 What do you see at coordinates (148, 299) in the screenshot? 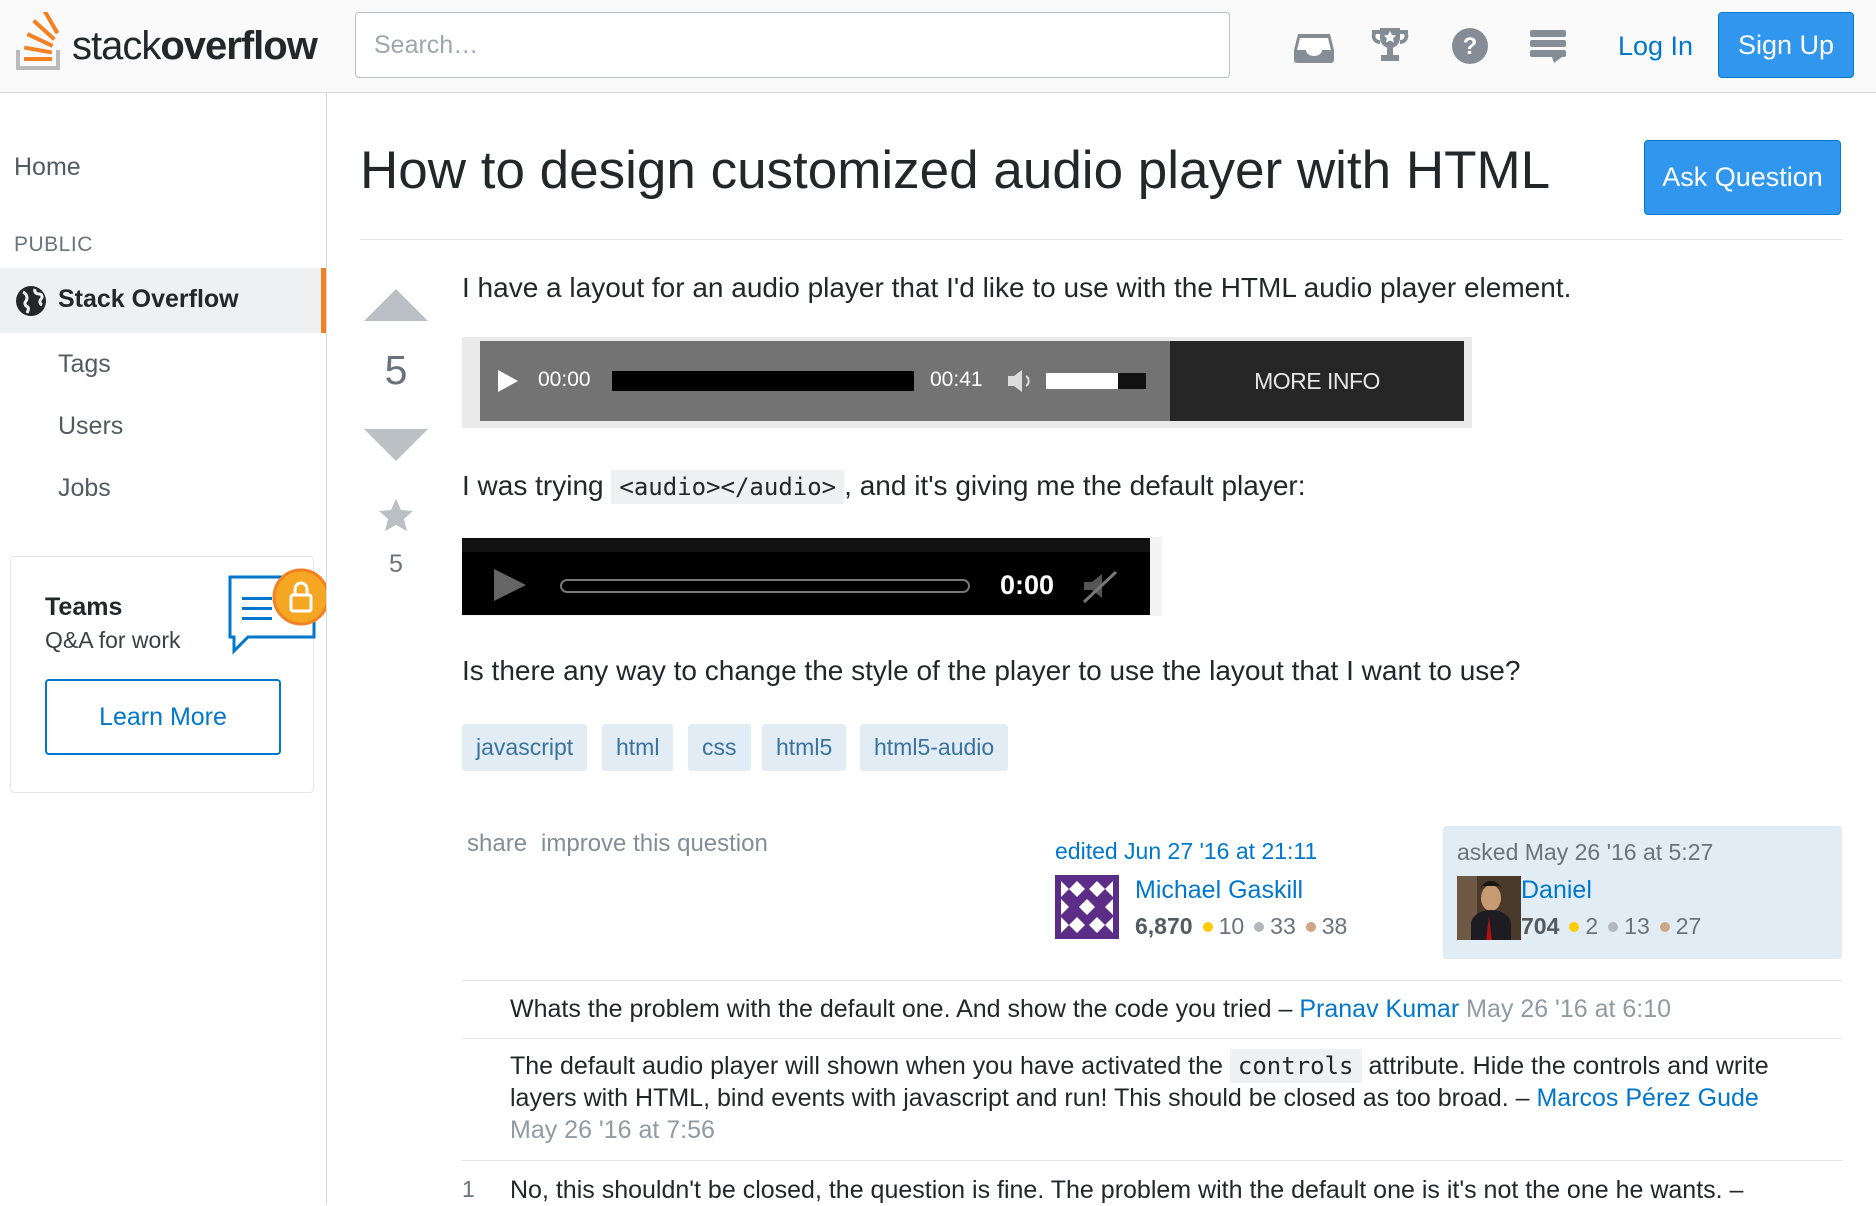
I see `sidebar-item-label: Stack Overflow` at bounding box center [148, 299].